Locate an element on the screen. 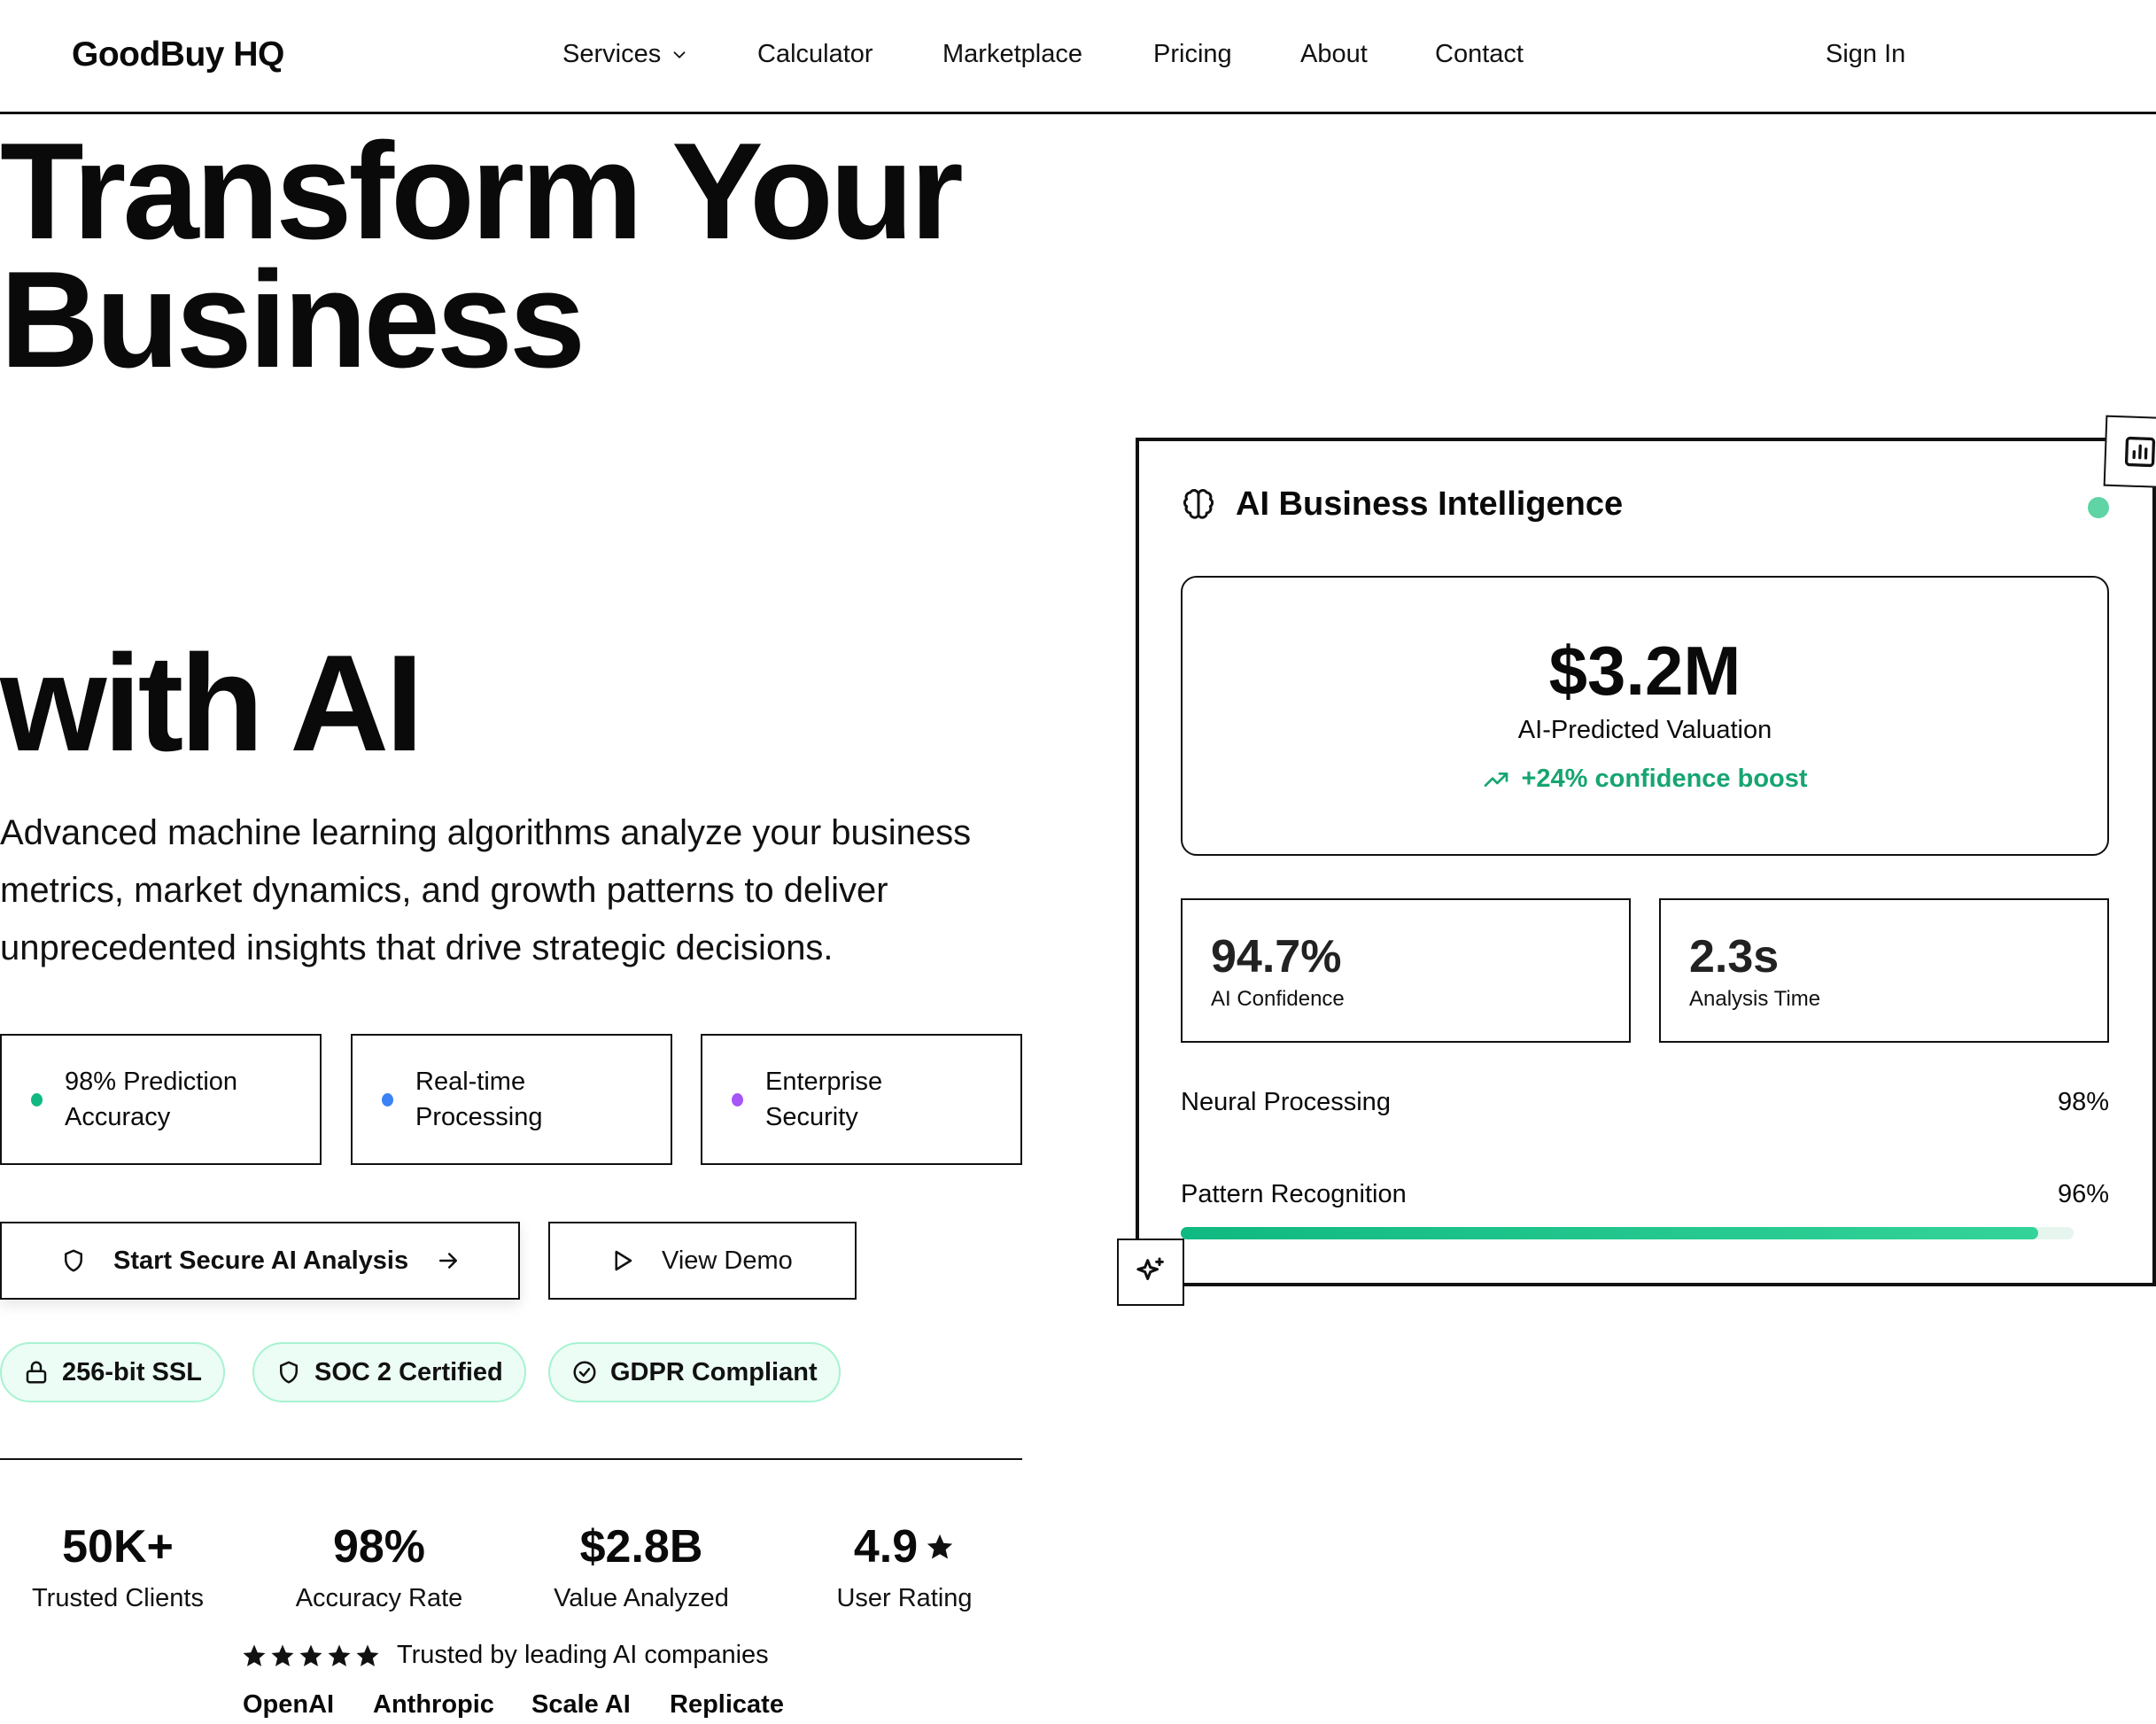  hero-title-line3: with AI is located at coordinates (211, 703).